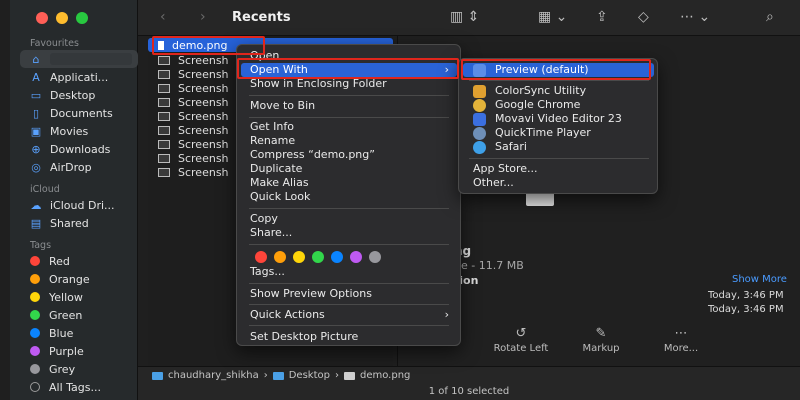 Image resolution: width=800 pixels, height=400 pixels. Describe the element at coordinates (200, 45) in the screenshot. I see `file-name: demo.png` at that location.